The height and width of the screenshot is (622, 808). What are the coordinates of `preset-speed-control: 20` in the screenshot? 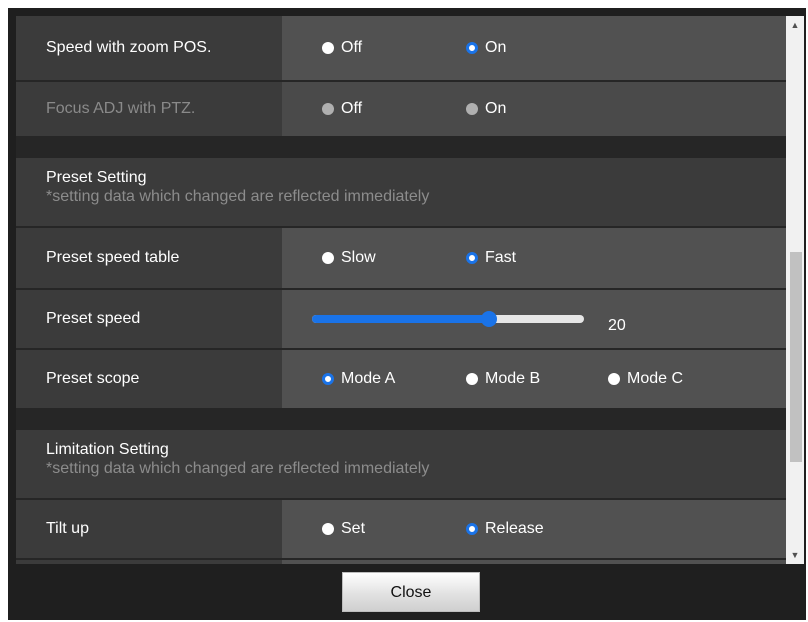 It's located at (534, 319).